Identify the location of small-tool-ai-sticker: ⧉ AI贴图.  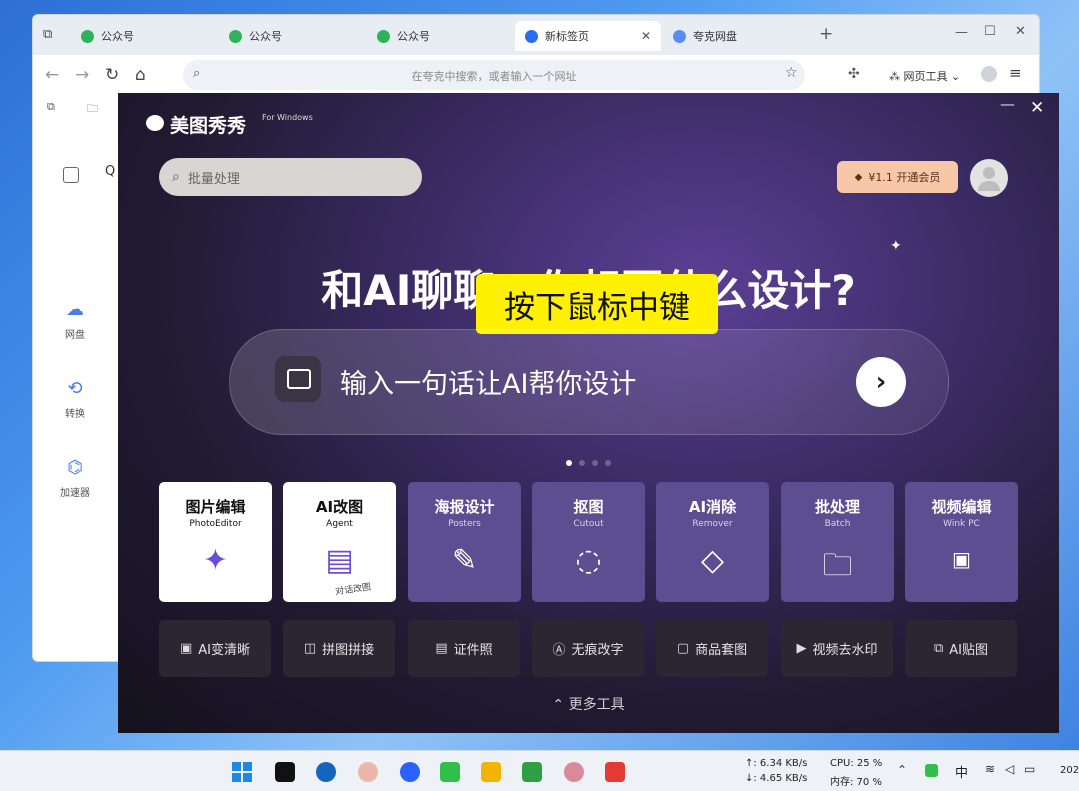
(961, 648).